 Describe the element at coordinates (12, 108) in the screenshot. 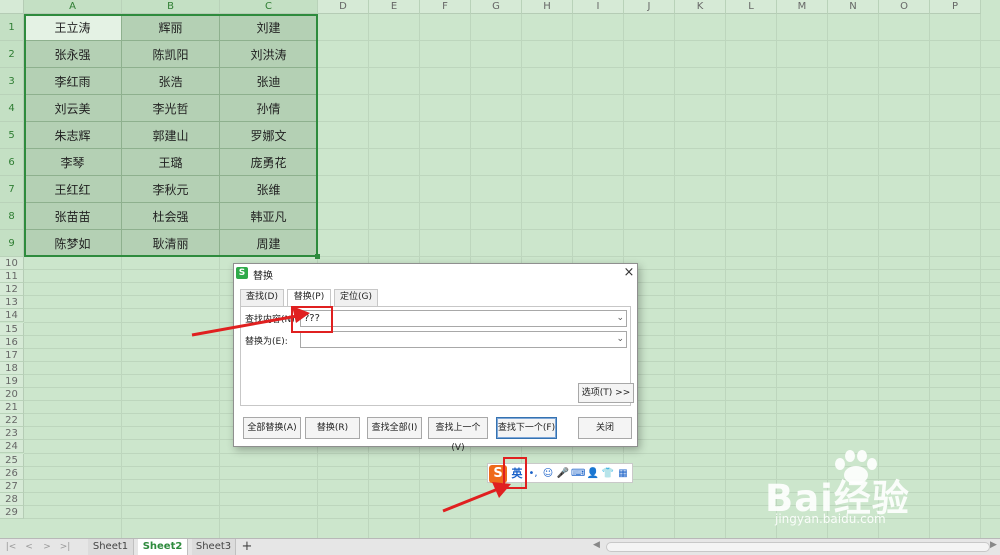

I see `row-header: 4` at that location.